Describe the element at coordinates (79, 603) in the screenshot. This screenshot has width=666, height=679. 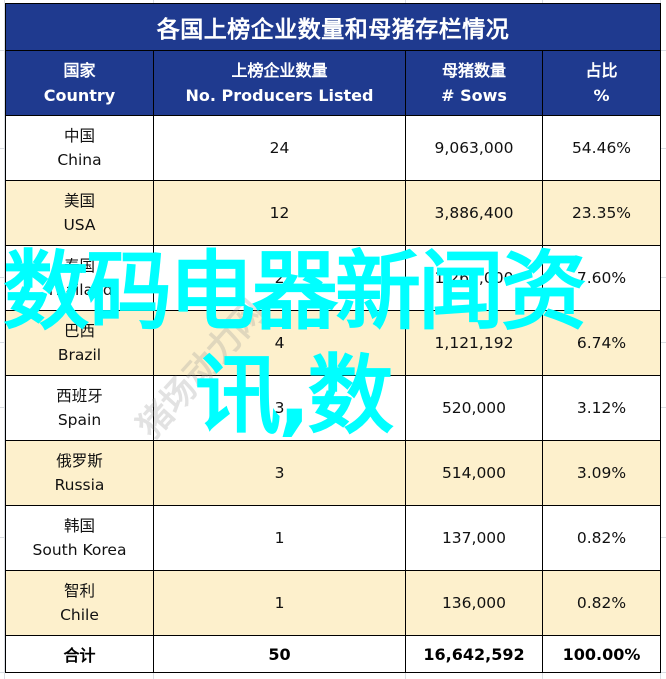
I see `cell-country: 智利 Chile` at that location.